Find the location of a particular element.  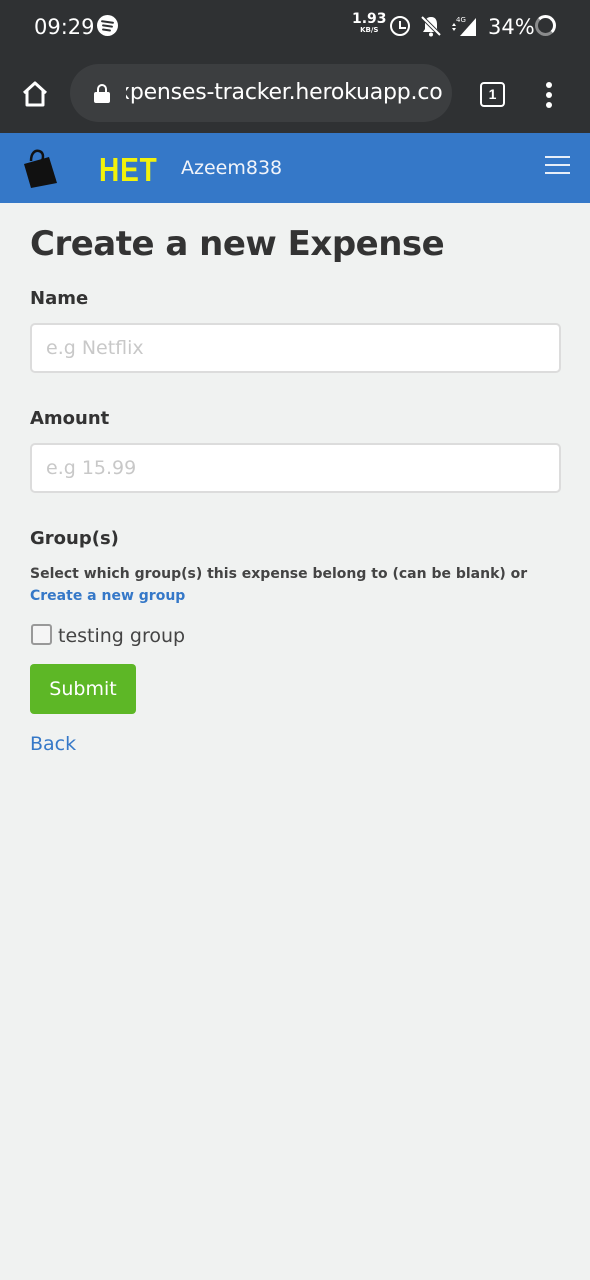

groups-label: Group(s) is located at coordinates (74, 538).